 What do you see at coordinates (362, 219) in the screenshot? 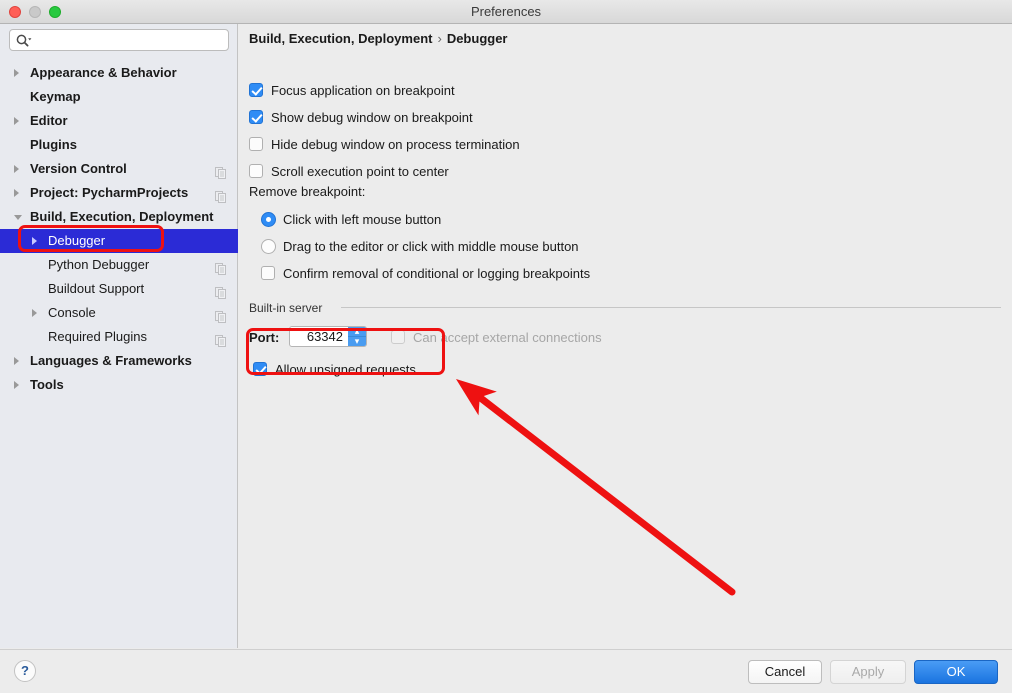
I see `radio-label: Click with left mouse button` at bounding box center [362, 219].